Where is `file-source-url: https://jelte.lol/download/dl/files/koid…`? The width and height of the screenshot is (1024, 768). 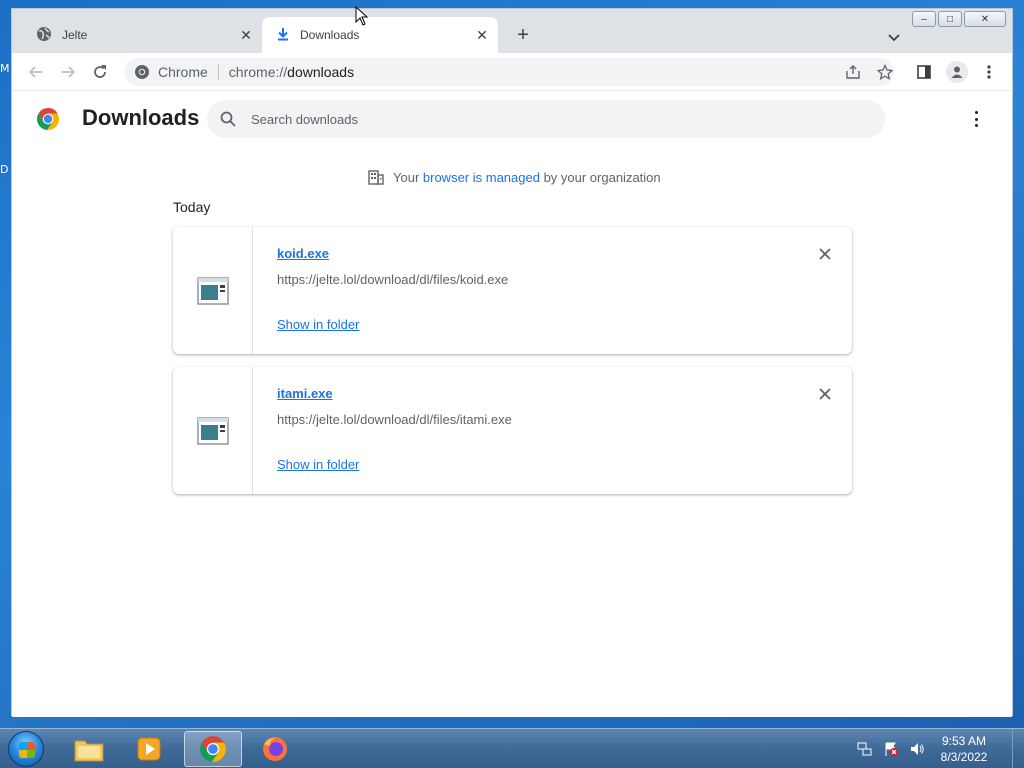 file-source-url: https://jelte.lol/download/dl/files/koid… is located at coordinates (393, 279).